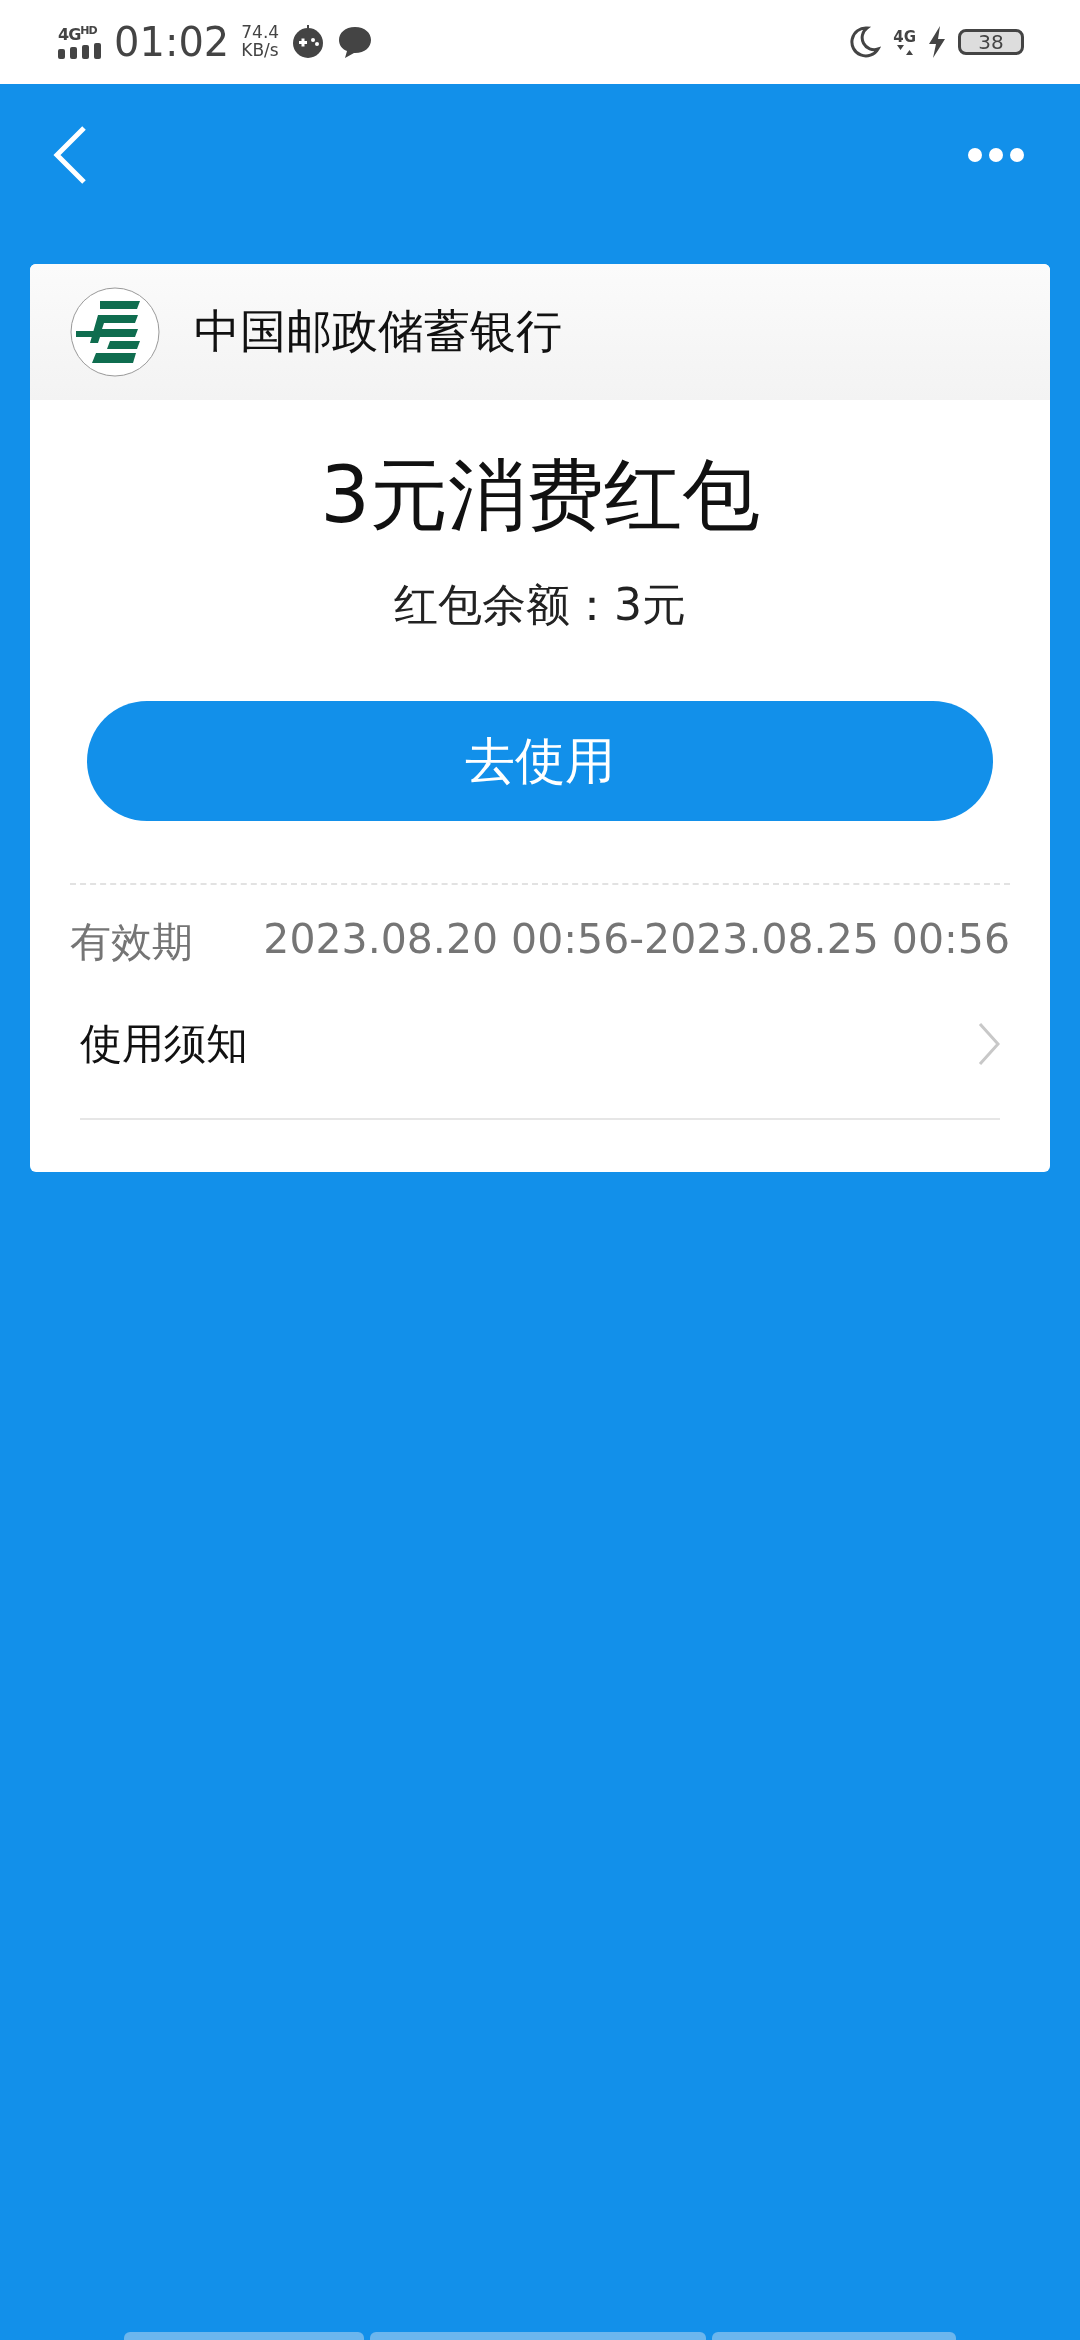 This screenshot has height=2340, width=1080. I want to click on coupon-balance: 红包余额：3元, so click(540, 605).